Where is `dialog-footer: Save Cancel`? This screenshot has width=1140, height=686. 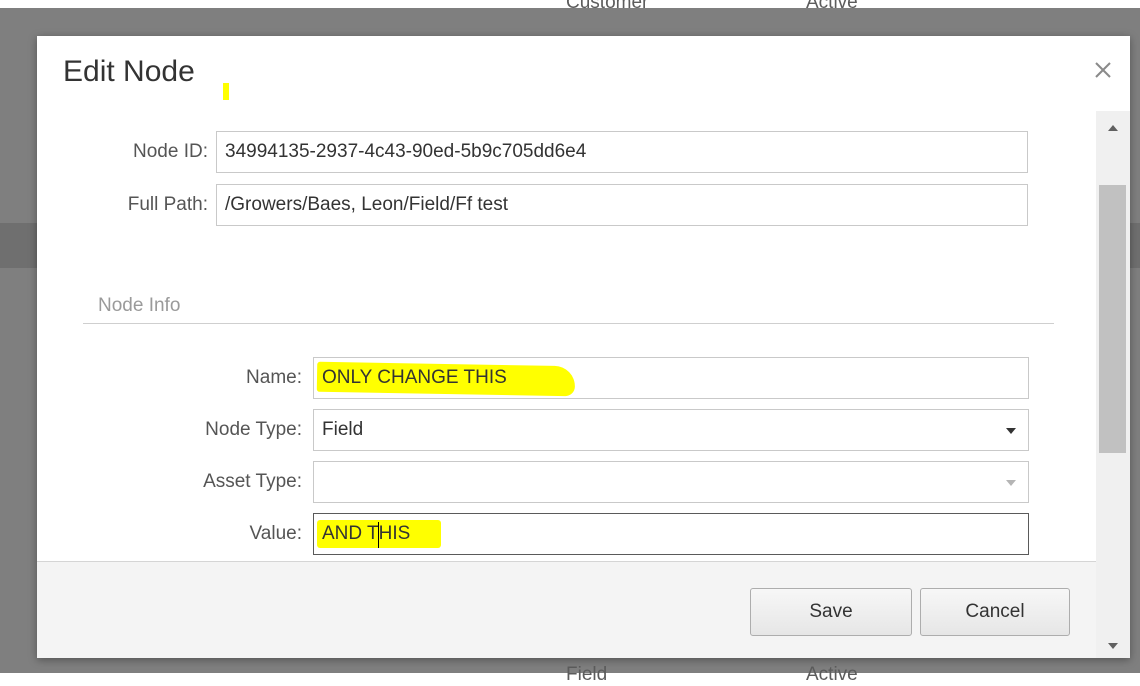
dialog-footer: Save Cancel is located at coordinates (566, 609).